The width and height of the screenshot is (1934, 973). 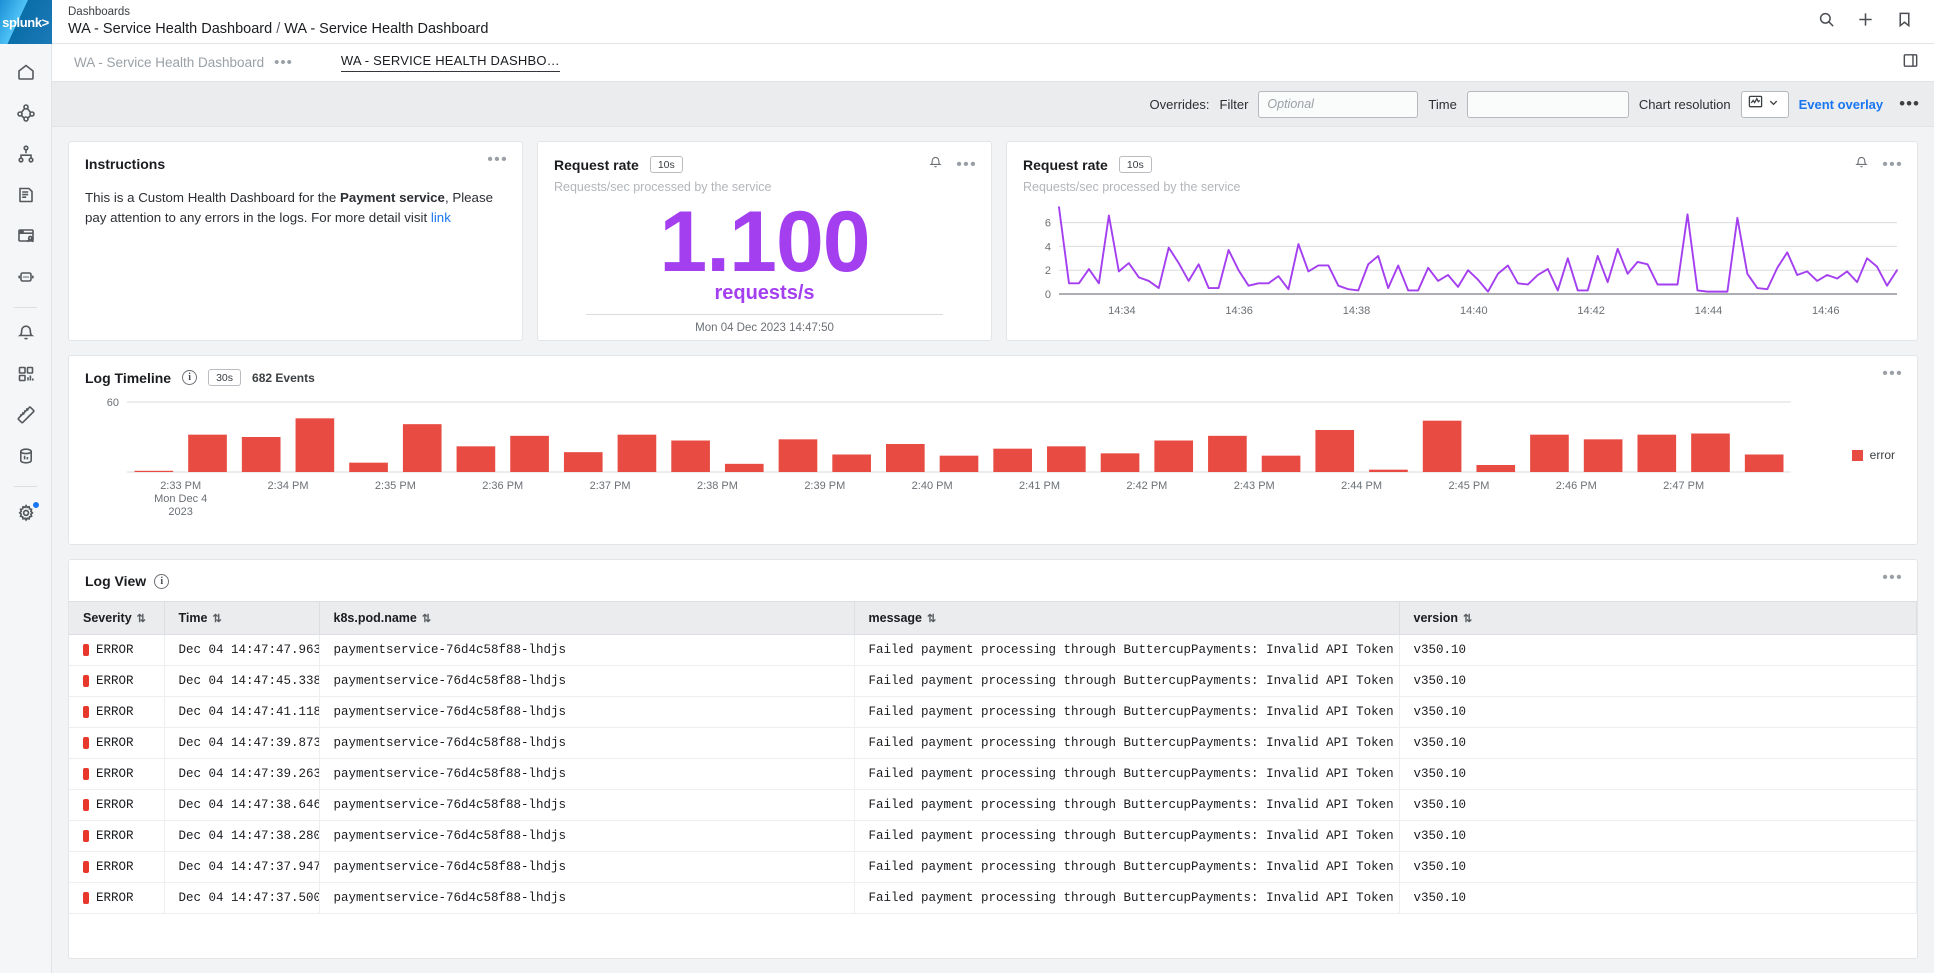 I want to click on sidebar-item-synthetics, so click(x=26, y=279).